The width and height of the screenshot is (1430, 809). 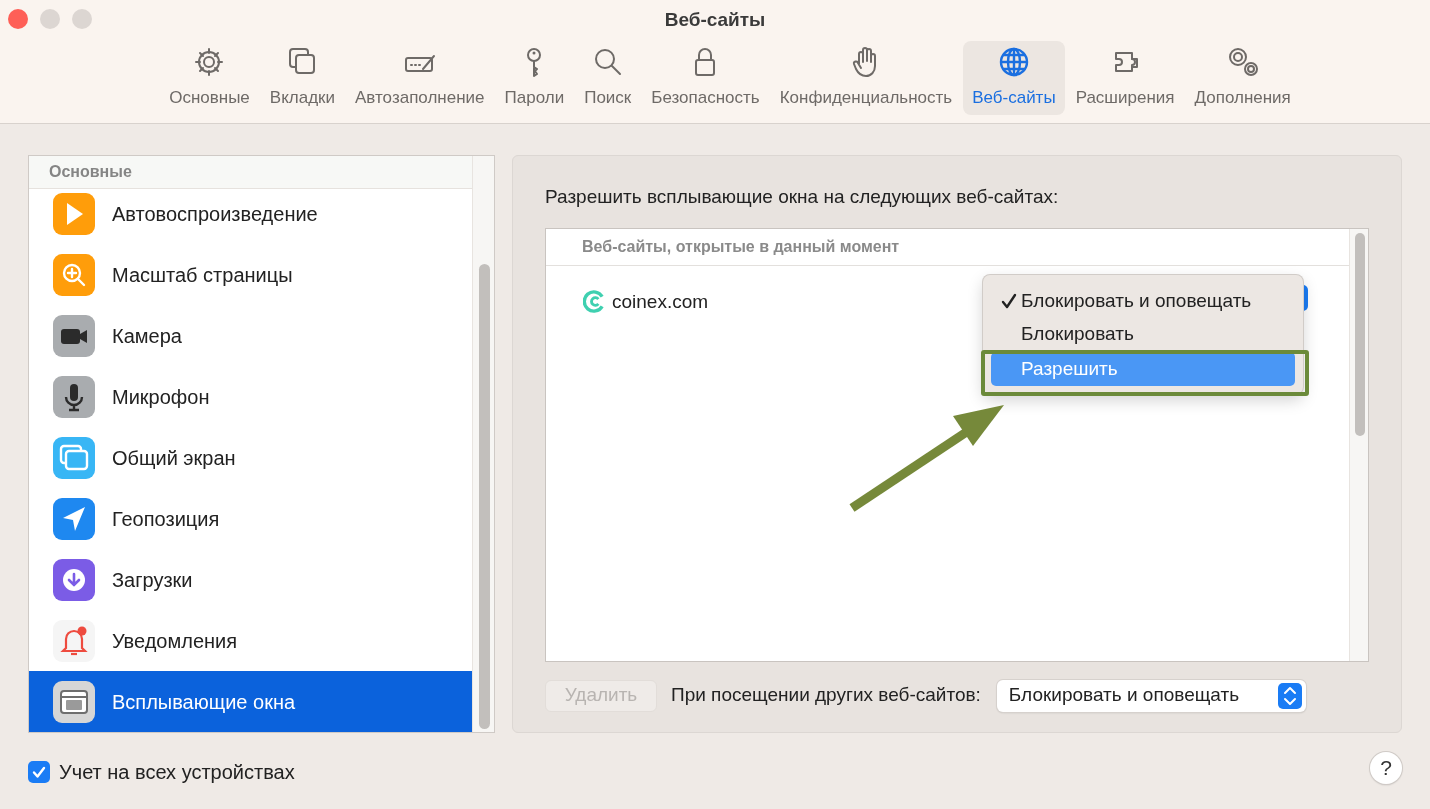 What do you see at coordinates (594, 302) in the screenshot?
I see `site-logo-icon` at bounding box center [594, 302].